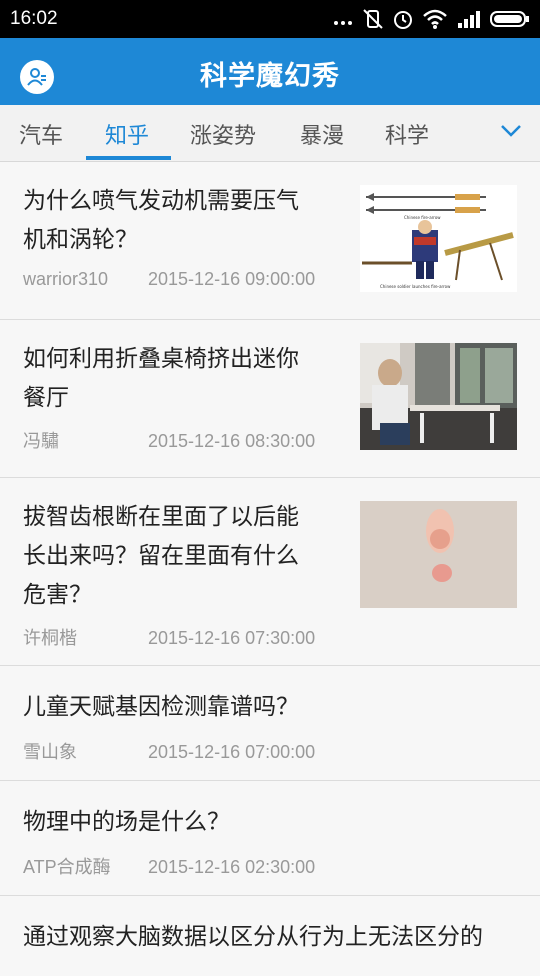 The height and width of the screenshot is (976, 540). I want to click on article-title: 拔智齿根断在里面了以后能 长出来吗？留在里面有什么 危害？, so click(161, 556).